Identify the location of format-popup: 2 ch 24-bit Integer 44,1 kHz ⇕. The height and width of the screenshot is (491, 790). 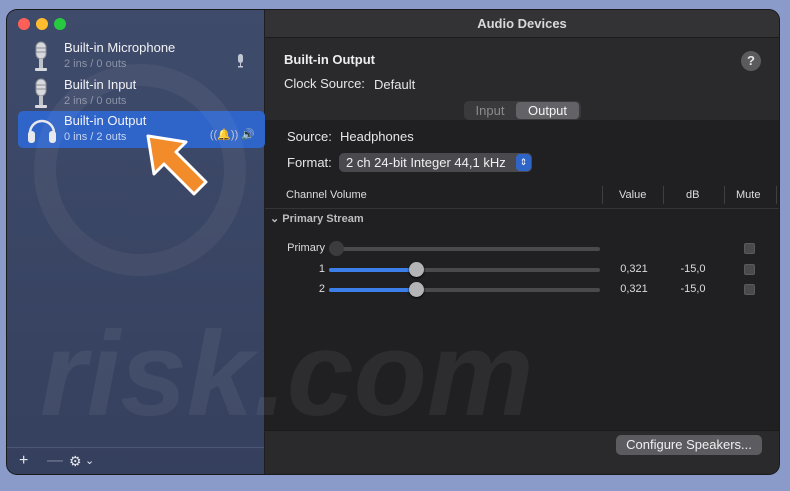
(435, 162).